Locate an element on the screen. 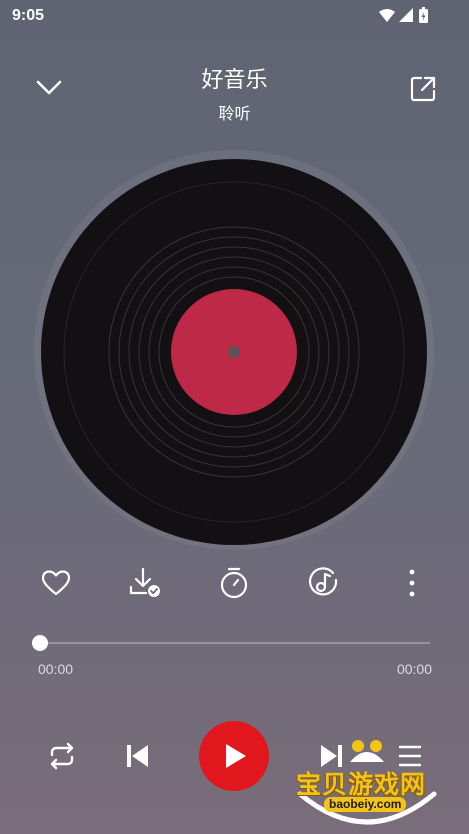 This screenshot has height=834, width=469. signal-icon is located at coordinates (406, 15).